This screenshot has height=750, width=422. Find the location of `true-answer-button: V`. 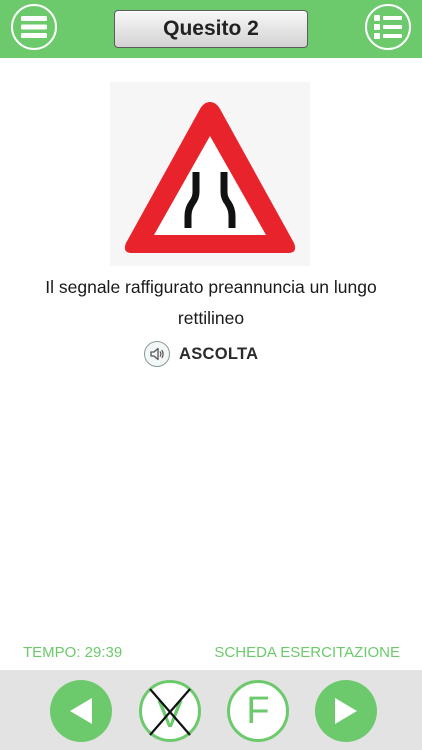

true-answer-button: V is located at coordinates (170, 711).